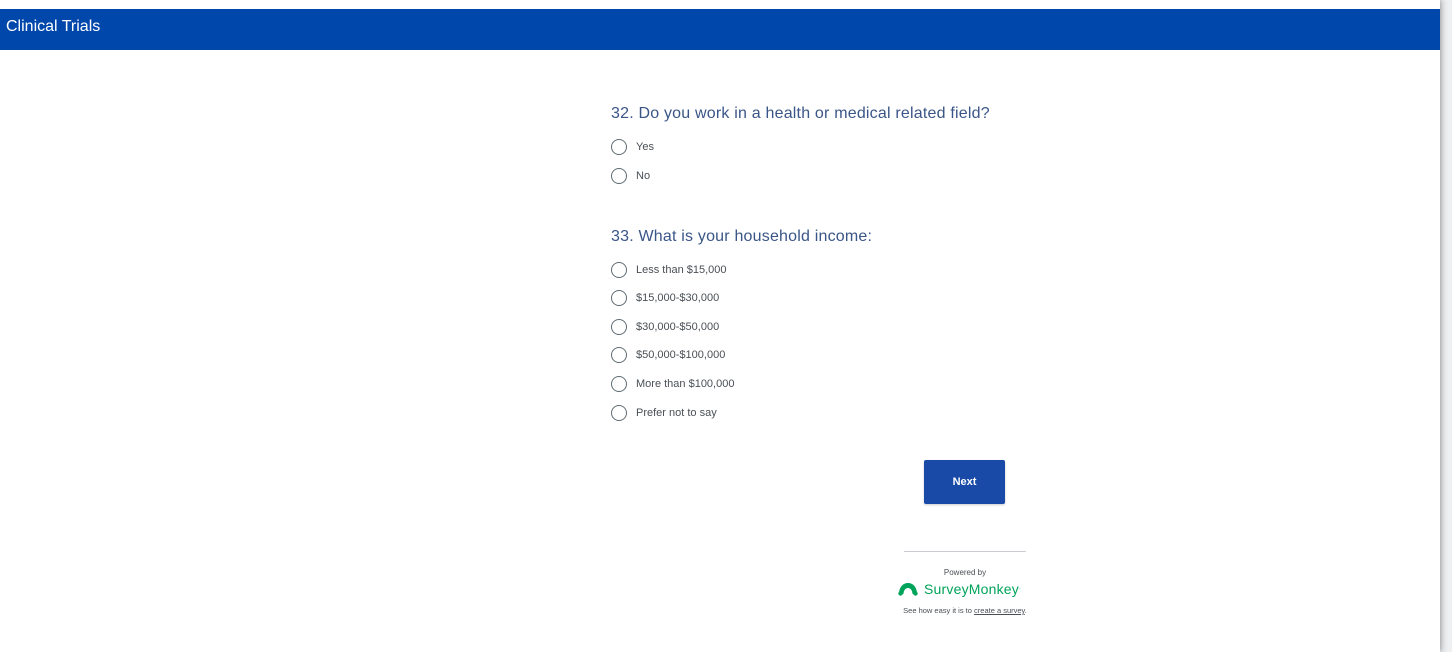  Describe the element at coordinates (681, 355) in the screenshot. I see `option-label: $50,000-$100,000` at that location.